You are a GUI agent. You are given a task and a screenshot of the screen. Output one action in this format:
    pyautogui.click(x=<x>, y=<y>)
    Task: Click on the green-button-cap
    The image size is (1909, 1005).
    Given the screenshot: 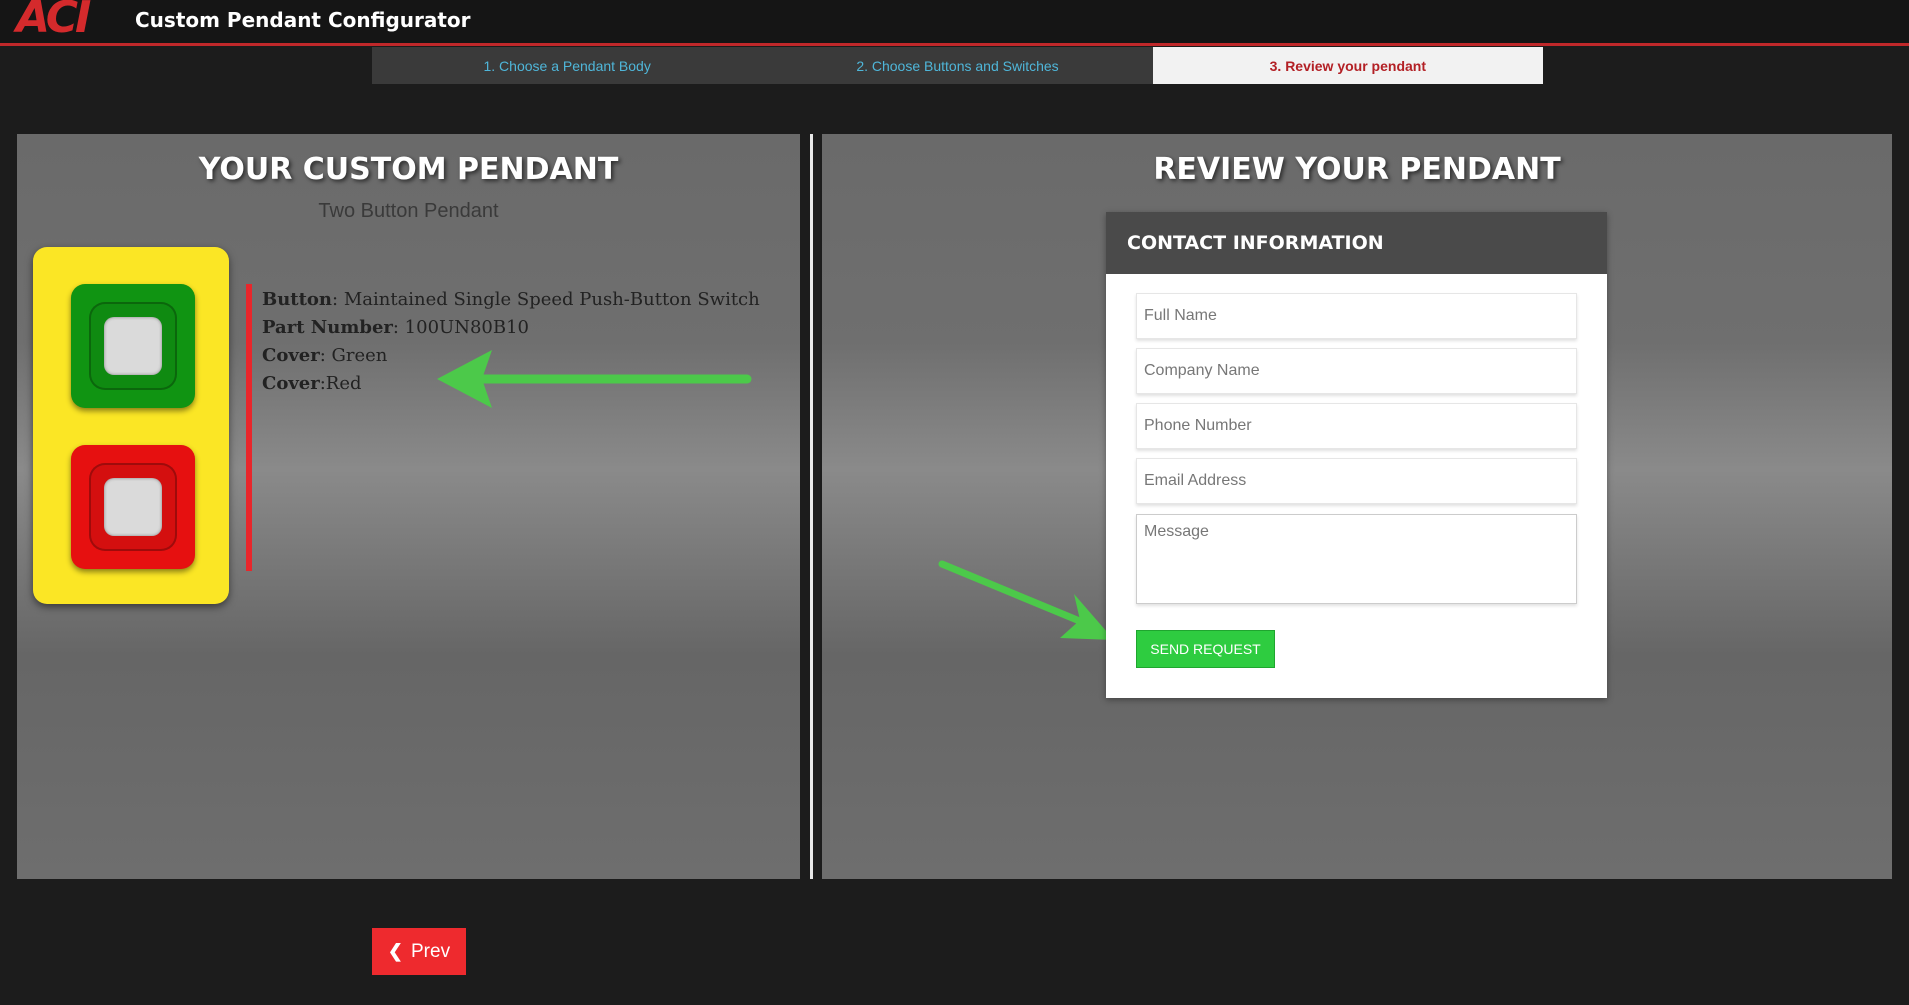 What is the action you would take?
    pyautogui.click(x=133, y=346)
    